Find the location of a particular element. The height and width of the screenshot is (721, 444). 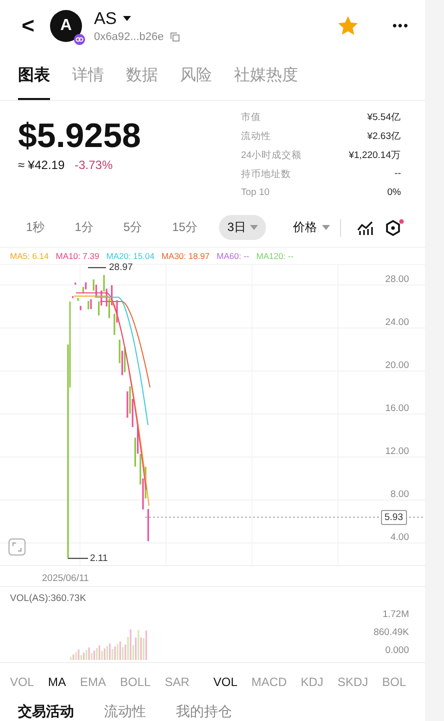

stat-value: ¥1,220.14万 is located at coordinates (374, 156).